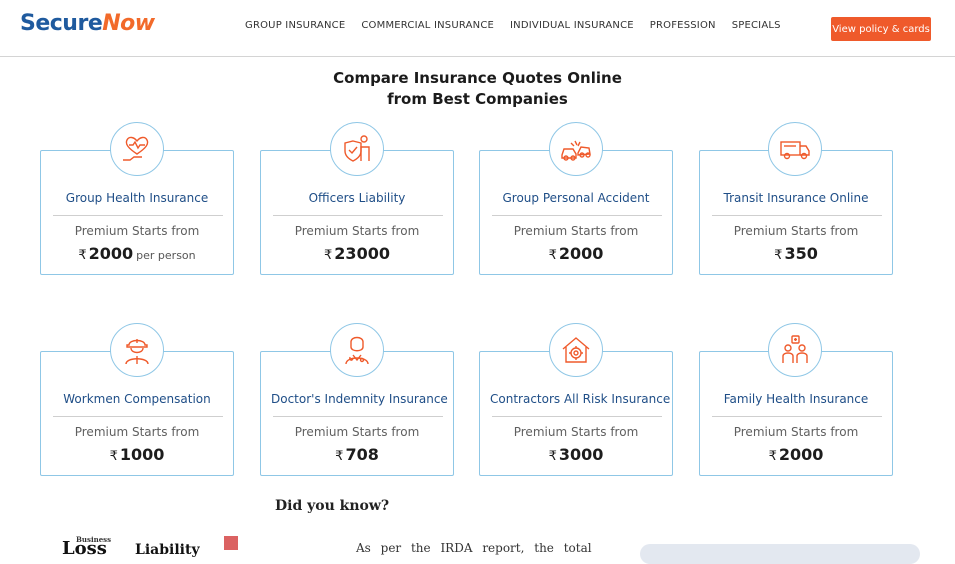 This screenshot has width=955, height=564. What do you see at coordinates (474, 548) in the screenshot?
I see `irda-report-text: As per the IRDA report, the total` at bounding box center [474, 548].